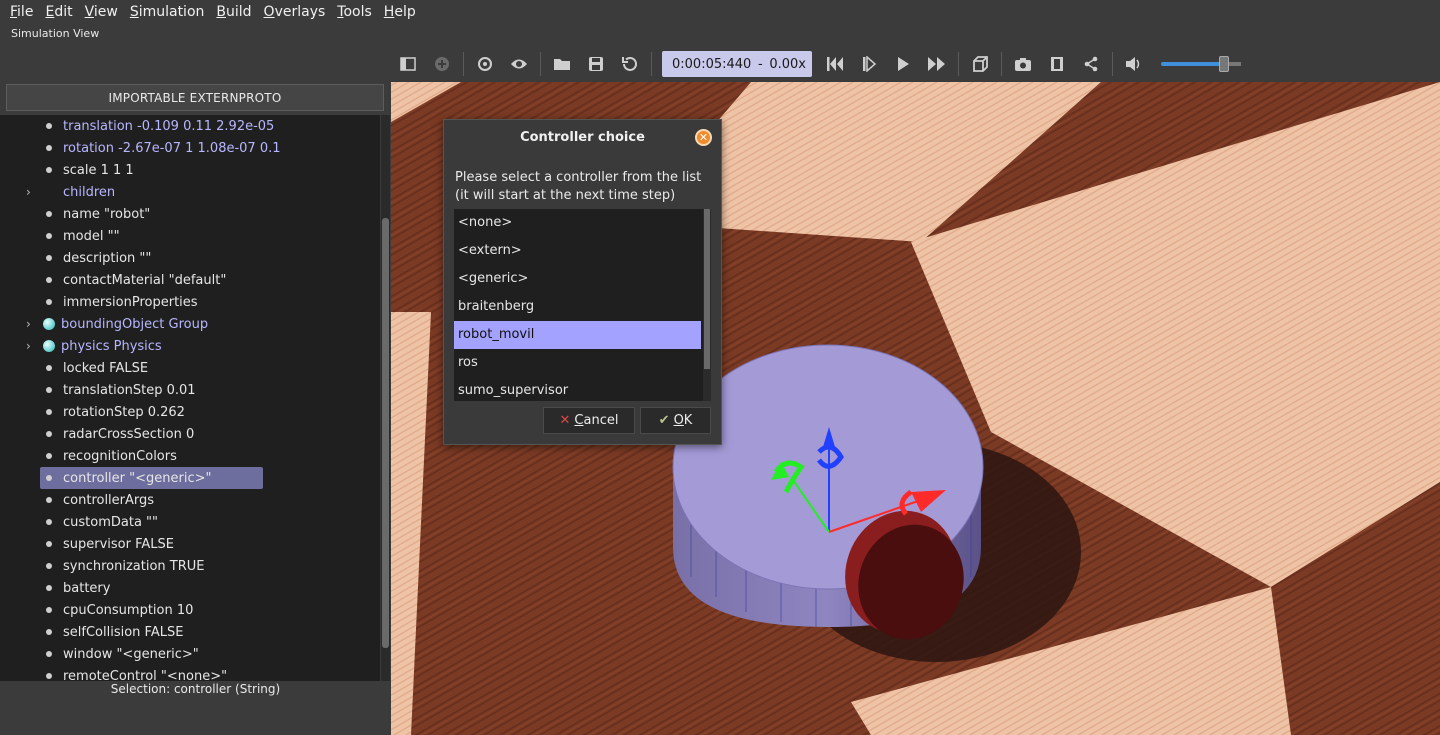 This screenshot has width=1440, height=735. What do you see at coordinates (1091, 64) in the screenshot?
I see `share-icon` at bounding box center [1091, 64].